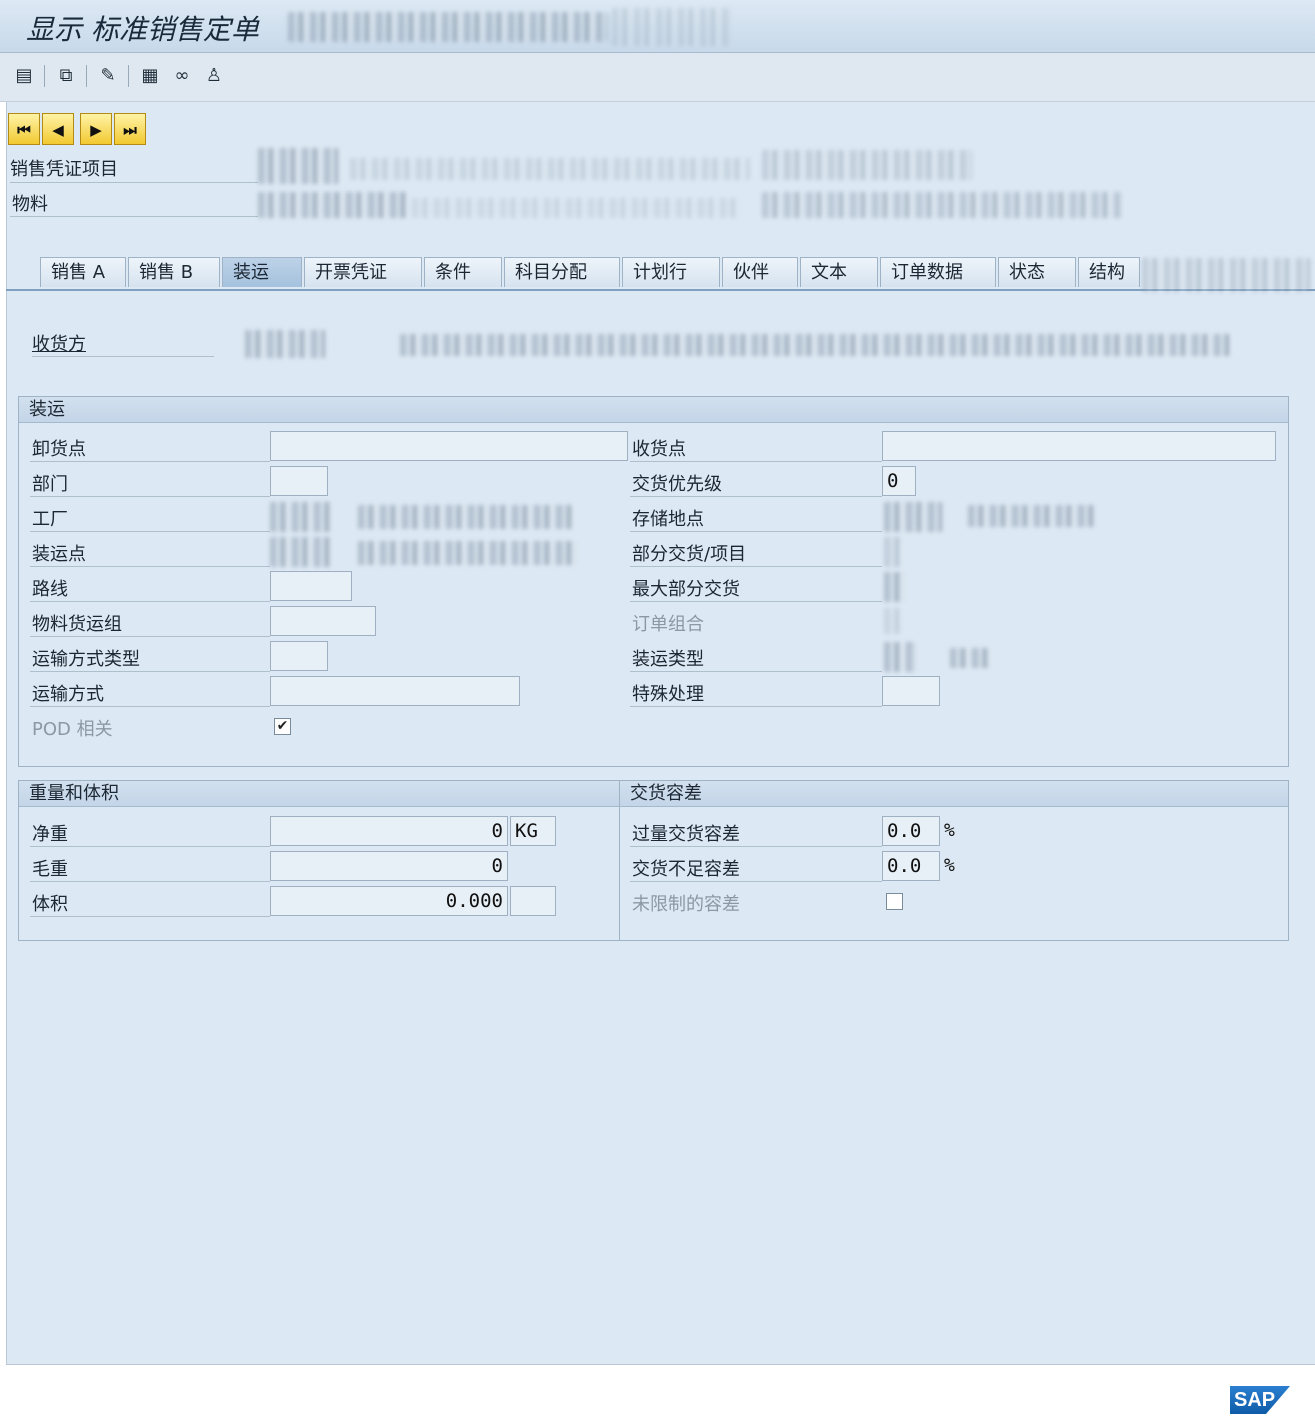  I want to click on tab-status: 状态, so click(1037, 272).